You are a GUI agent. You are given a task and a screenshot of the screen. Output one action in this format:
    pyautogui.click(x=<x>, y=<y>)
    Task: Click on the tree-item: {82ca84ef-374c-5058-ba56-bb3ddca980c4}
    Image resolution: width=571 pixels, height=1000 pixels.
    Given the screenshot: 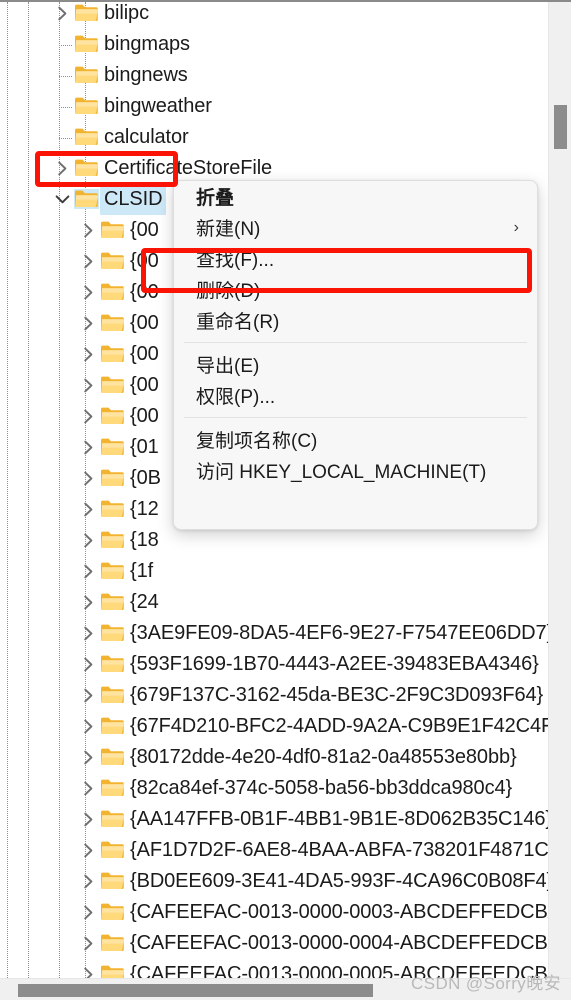 What is the action you would take?
    pyautogui.click(x=274, y=788)
    